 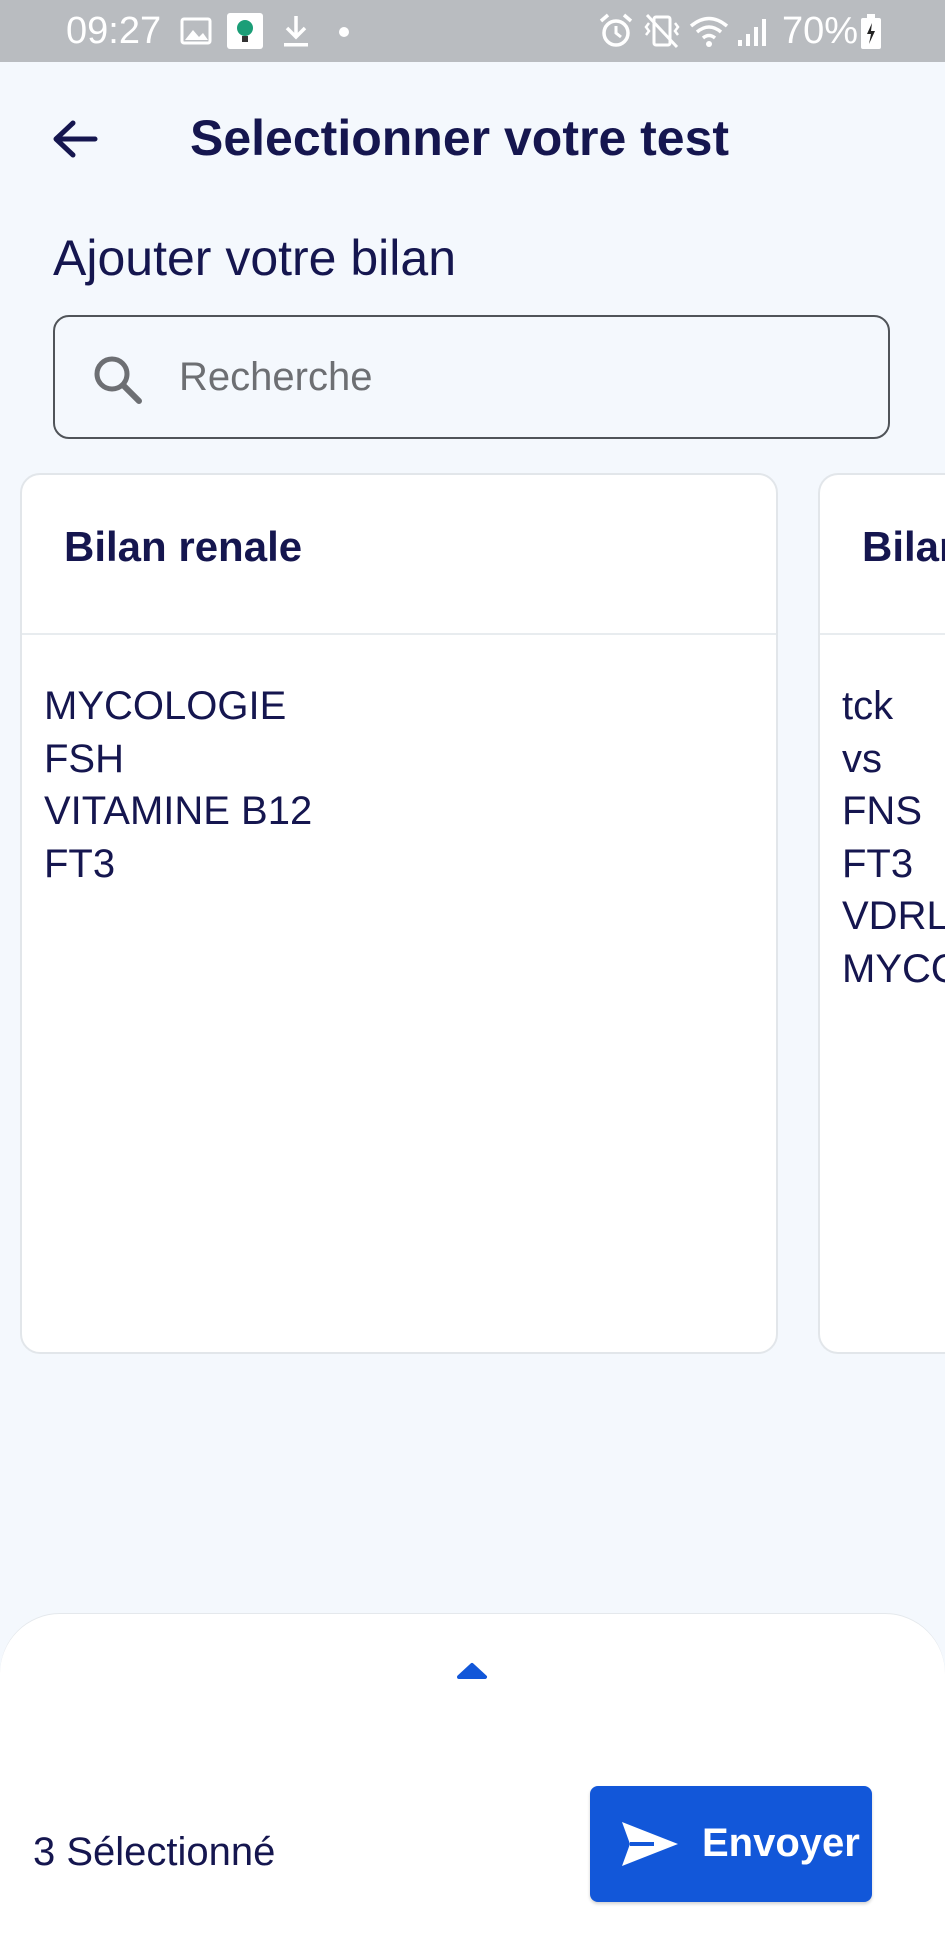 I want to click on send-icon, so click(x=650, y=1844).